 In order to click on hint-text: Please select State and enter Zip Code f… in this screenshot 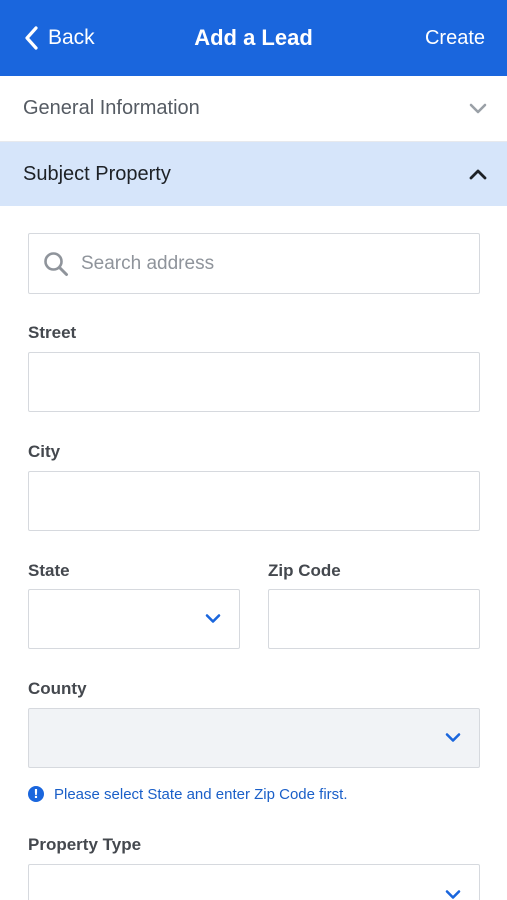, I will do `click(201, 794)`.